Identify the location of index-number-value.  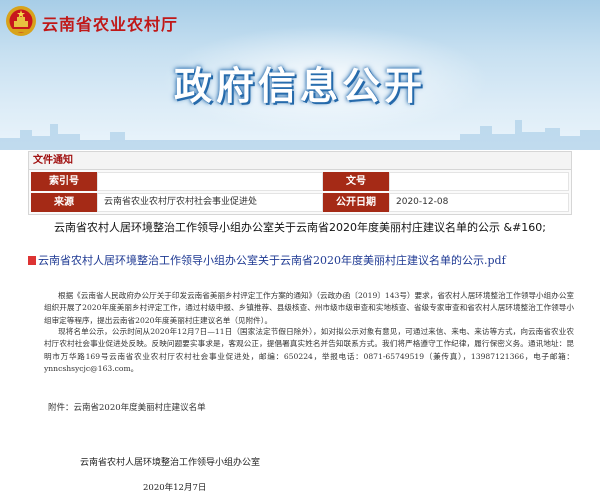
(210, 181).